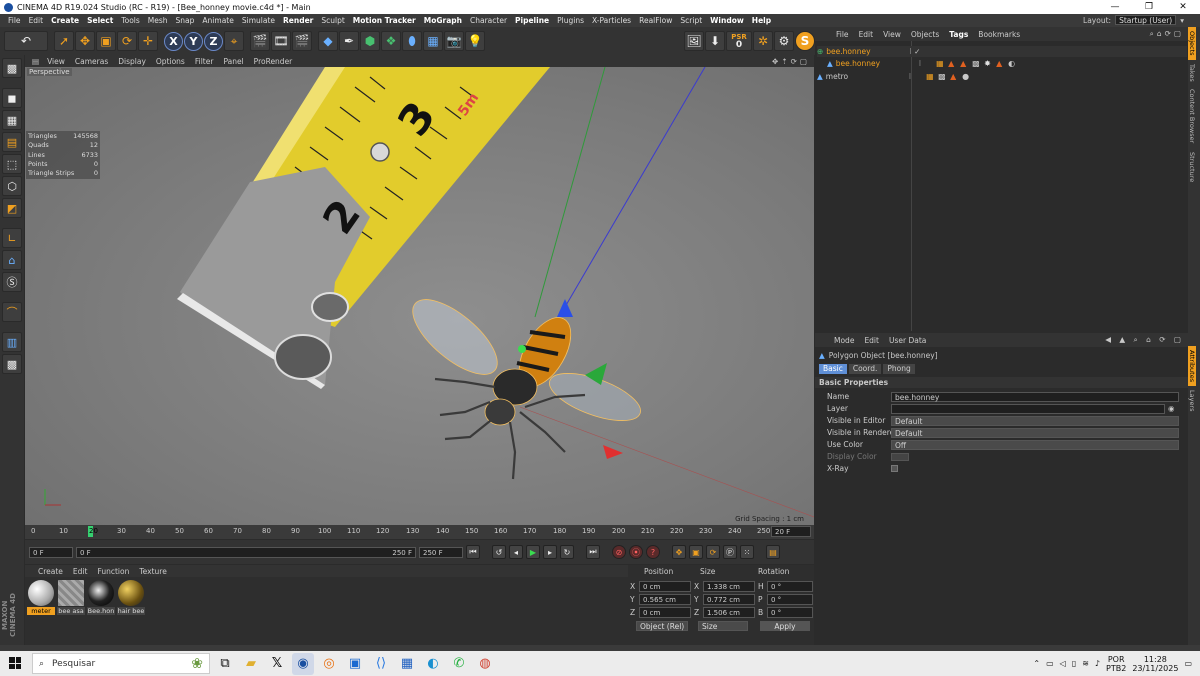  Describe the element at coordinates (233, 61) in the screenshot. I see `vp-menu-panel: Panel` at that location.